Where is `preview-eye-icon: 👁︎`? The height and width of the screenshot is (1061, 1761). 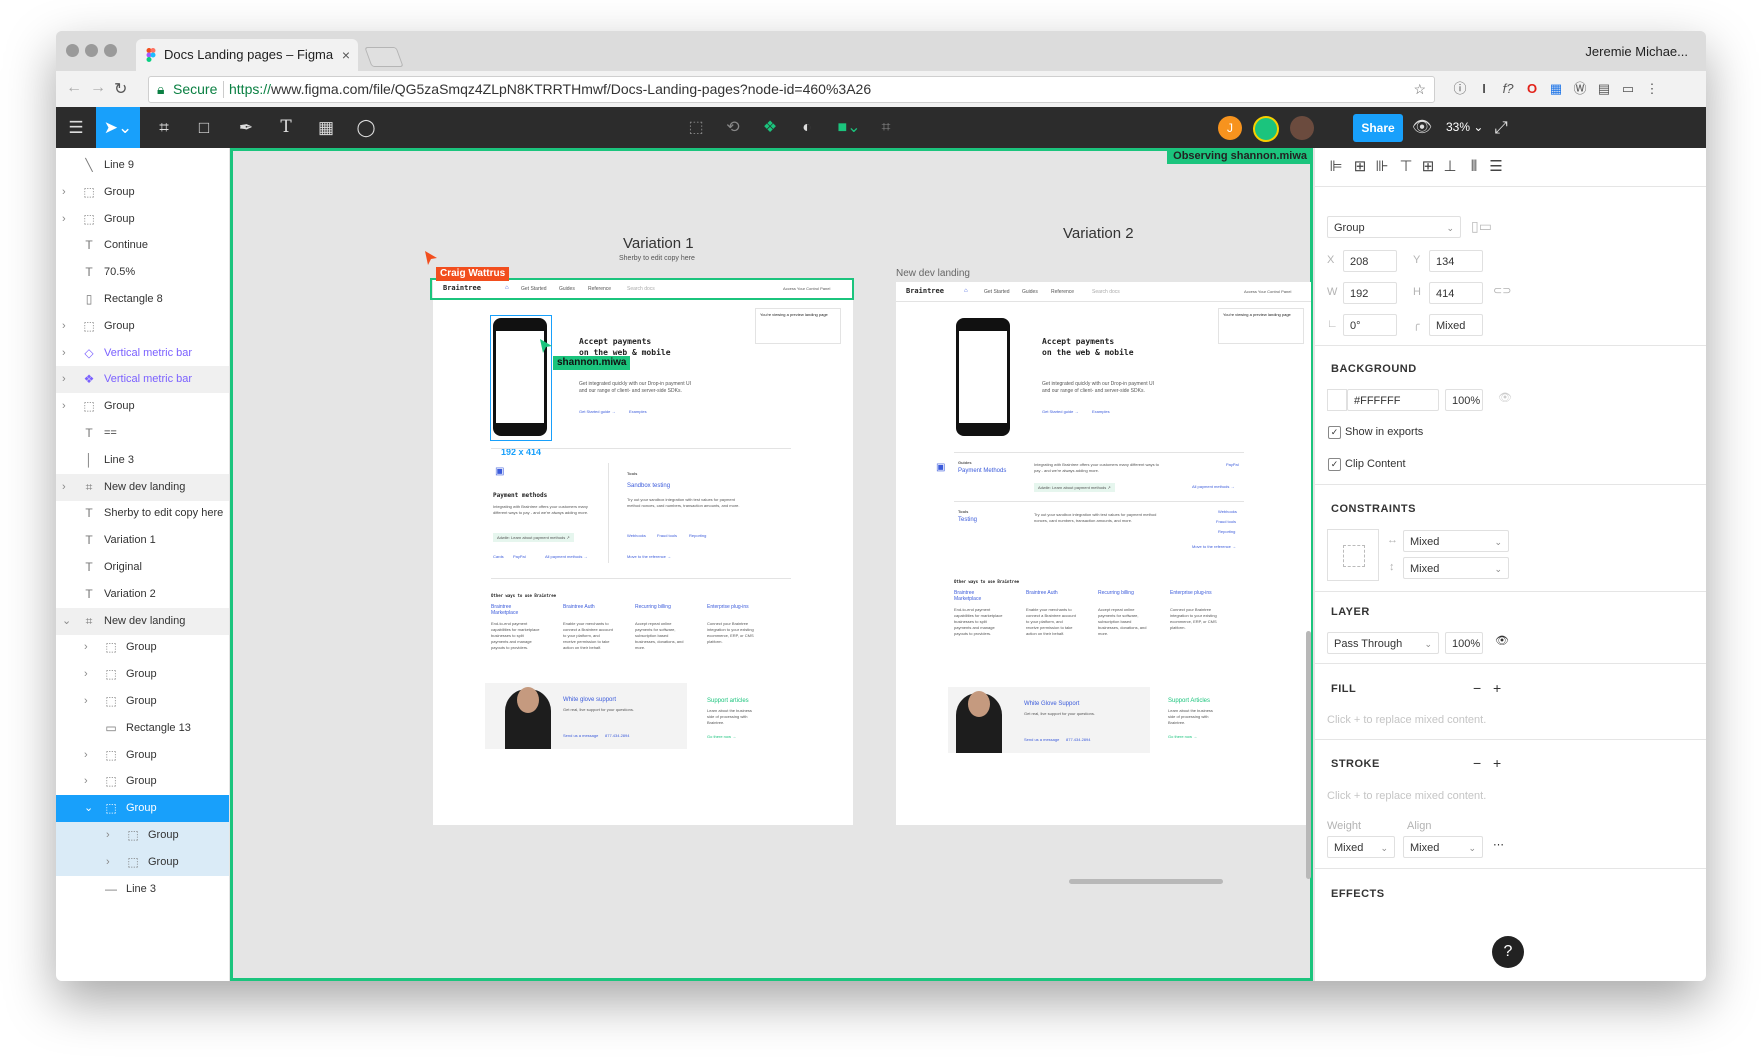 preview-eye-icon: 👁︎ is located at coordinates (1422, 127).